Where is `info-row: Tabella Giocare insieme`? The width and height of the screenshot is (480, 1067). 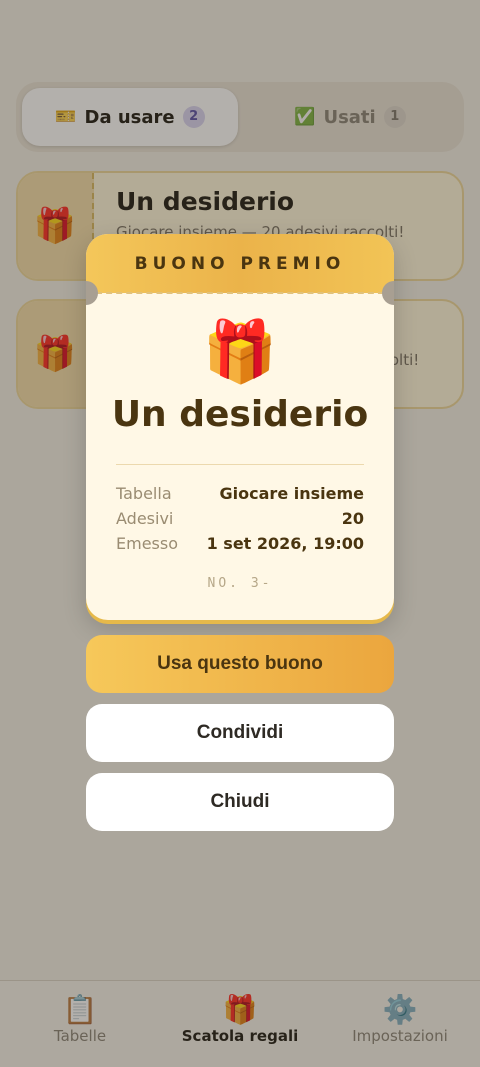 info-row: Tabella Giocare insieme is located at coordinates (240, 493).